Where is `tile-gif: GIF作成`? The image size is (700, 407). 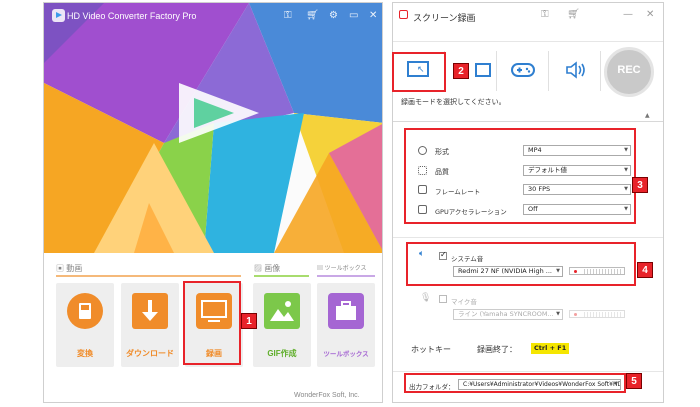
tile-gif: GIF作成 is located at coordinates (282, 325).